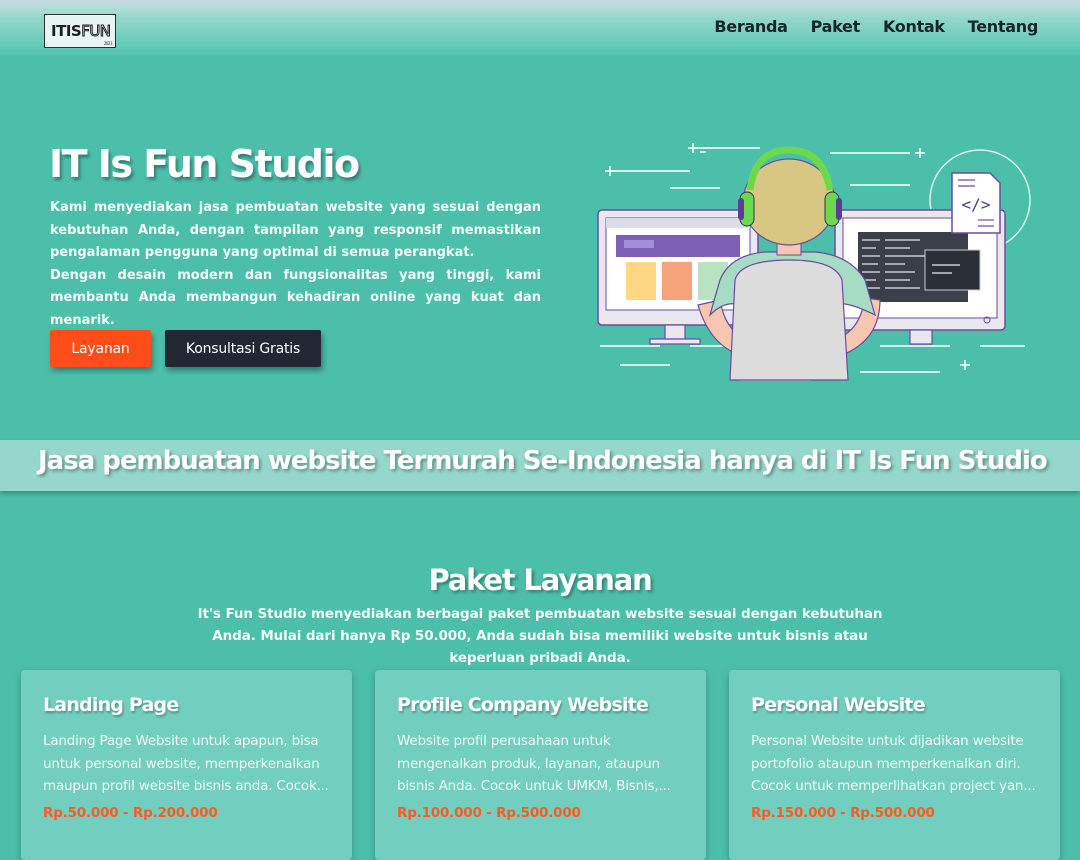 Image resolution: width=1080 pixels, height=860 pixels. Describe the element at coordinates (243, 348) in the screenshot. I see `konsultasi-gratis-button: Konsultasi Gratis` at that location.